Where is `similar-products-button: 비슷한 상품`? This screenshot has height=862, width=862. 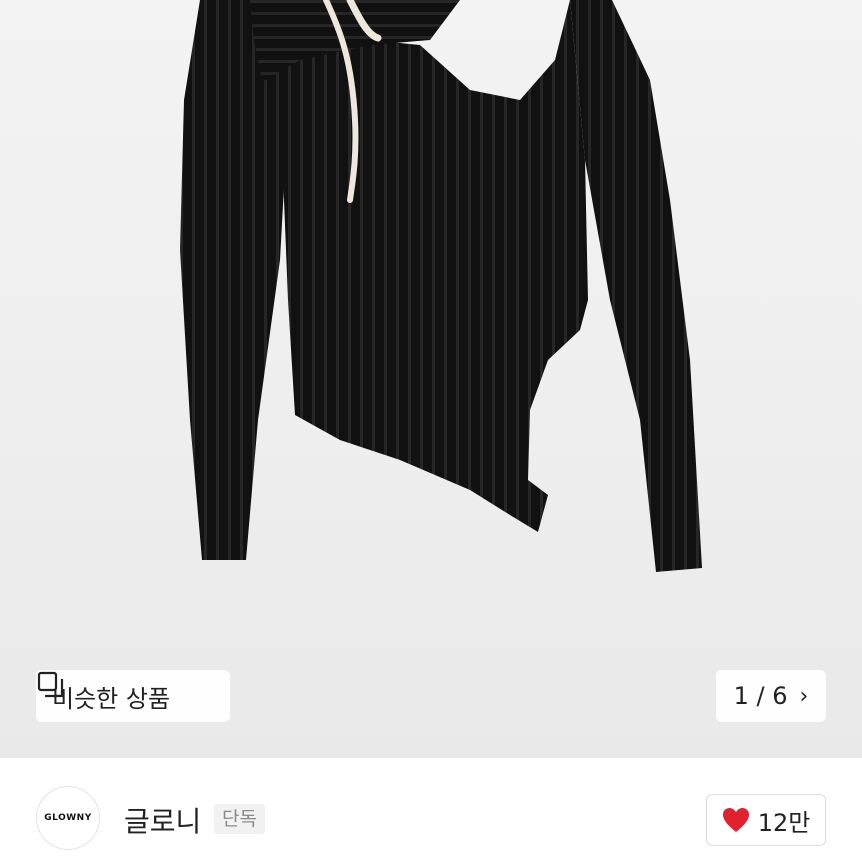
similar-products-button: 비슷한 상품 is located at coordinates (133, 696).